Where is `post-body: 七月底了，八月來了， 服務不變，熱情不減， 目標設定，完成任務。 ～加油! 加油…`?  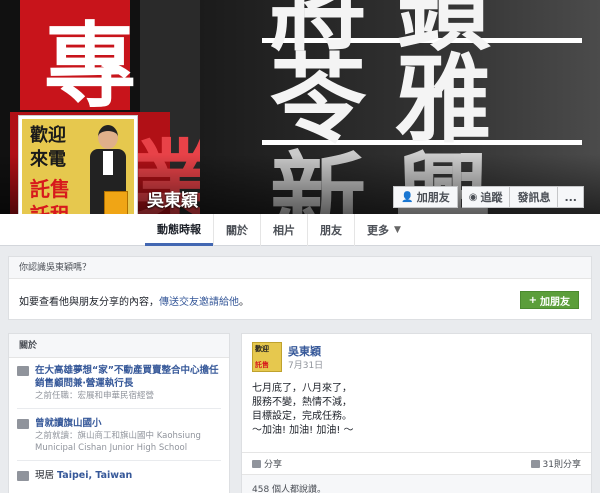
post-body: 七月底了，八月來了， 服務不變，熱情不減， 目標設定，完成任務。 ～加油! 加油… is located at coordinates (412, 410).